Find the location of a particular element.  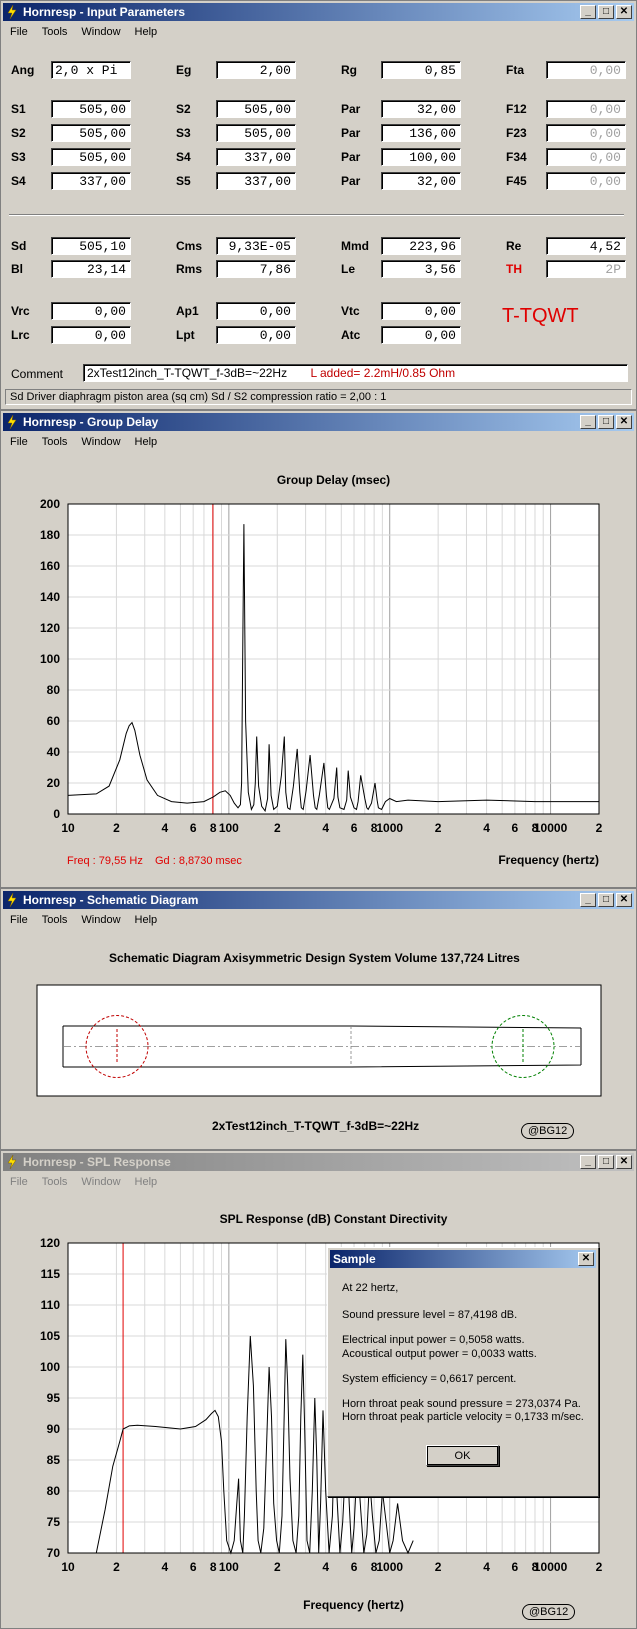

param-field-cms: 9,33E-05 is located at coordinates (256, 246).